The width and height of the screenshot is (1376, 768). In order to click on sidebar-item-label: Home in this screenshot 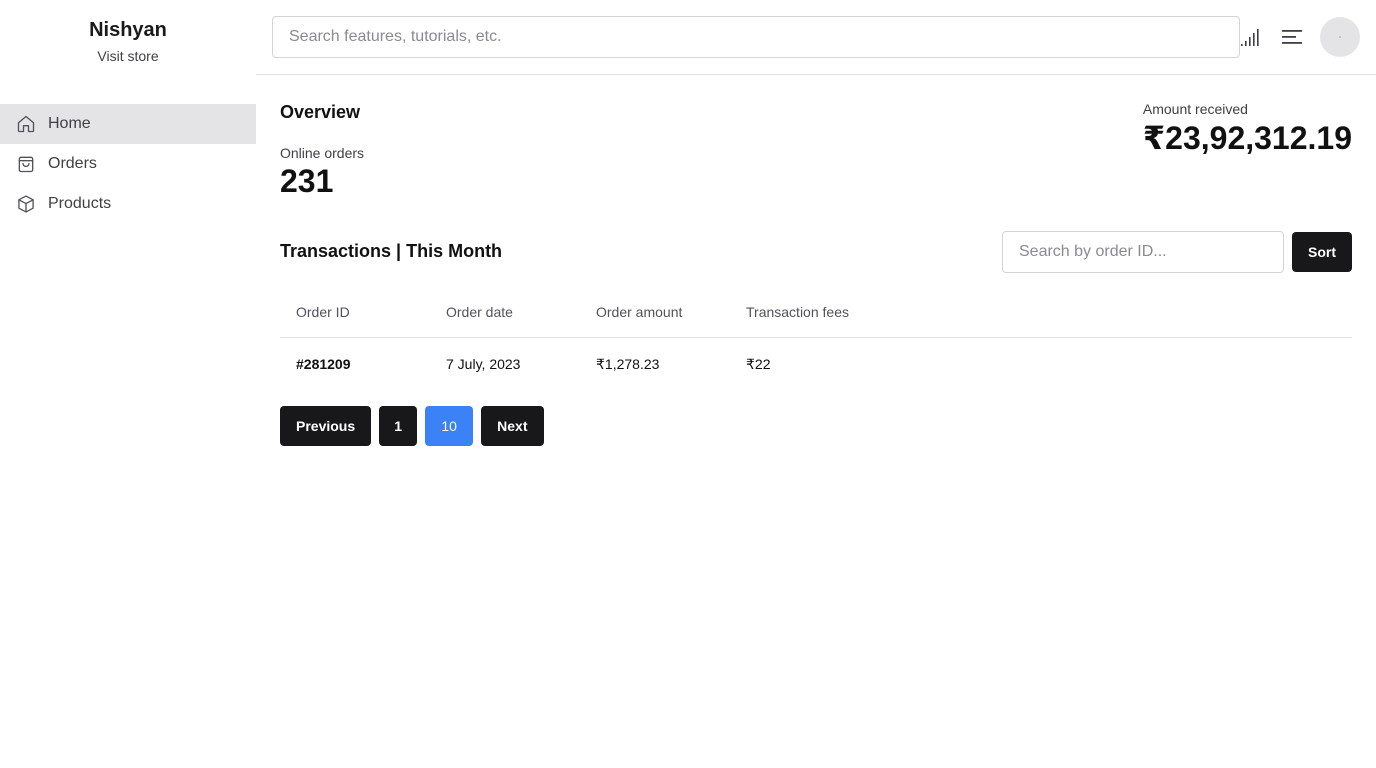, I will do `click(69, 123)`.